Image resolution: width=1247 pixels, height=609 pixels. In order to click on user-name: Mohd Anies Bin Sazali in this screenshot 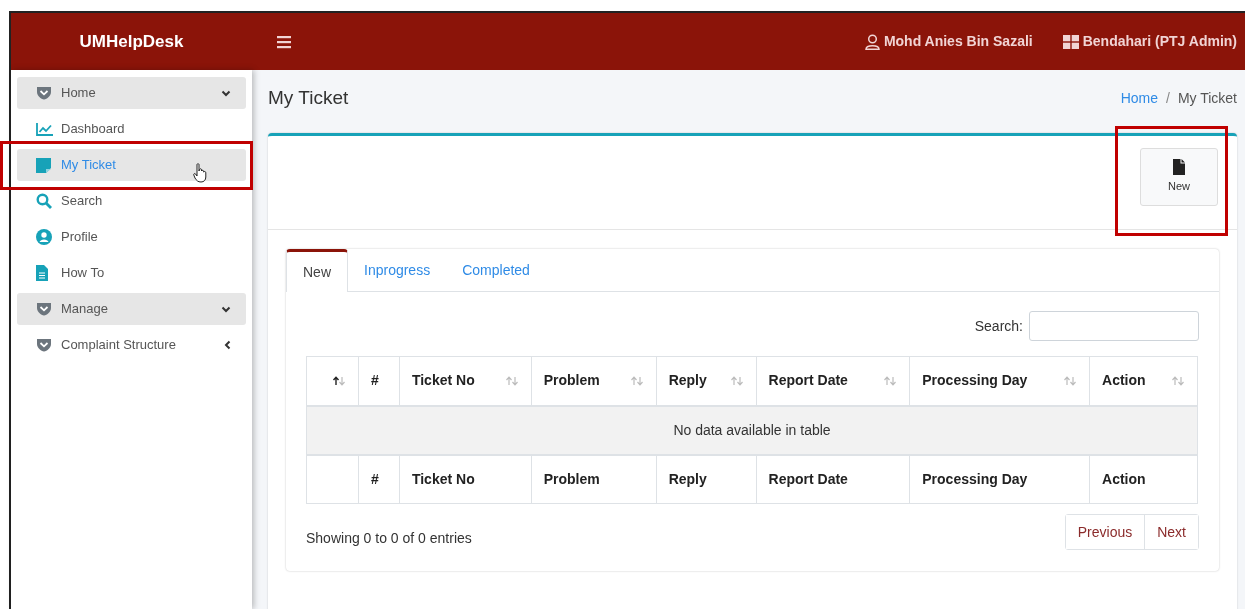, I will do `click(958, 41)`.